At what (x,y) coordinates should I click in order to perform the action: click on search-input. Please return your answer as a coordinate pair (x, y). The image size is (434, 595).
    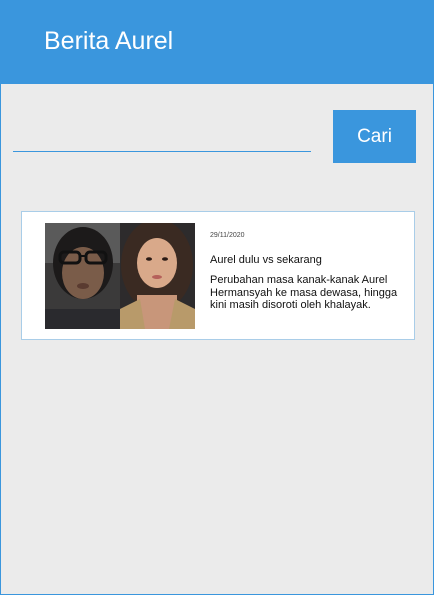
    Looking at the image, I should click on (162, 136).